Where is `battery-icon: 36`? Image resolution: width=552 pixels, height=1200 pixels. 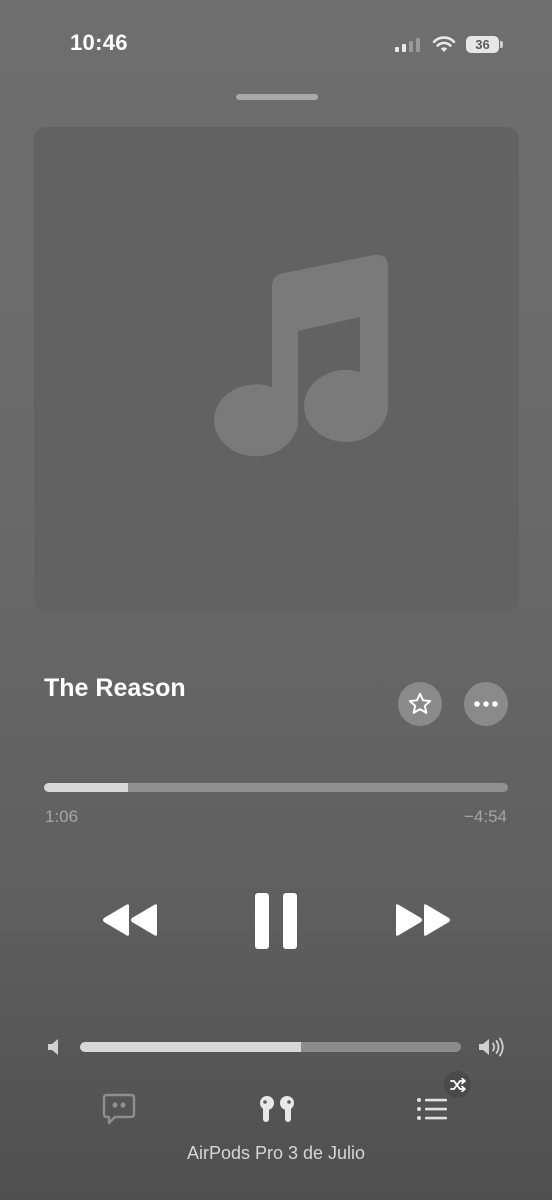
battery-icon: 36 is located at coordinates (485, 45).